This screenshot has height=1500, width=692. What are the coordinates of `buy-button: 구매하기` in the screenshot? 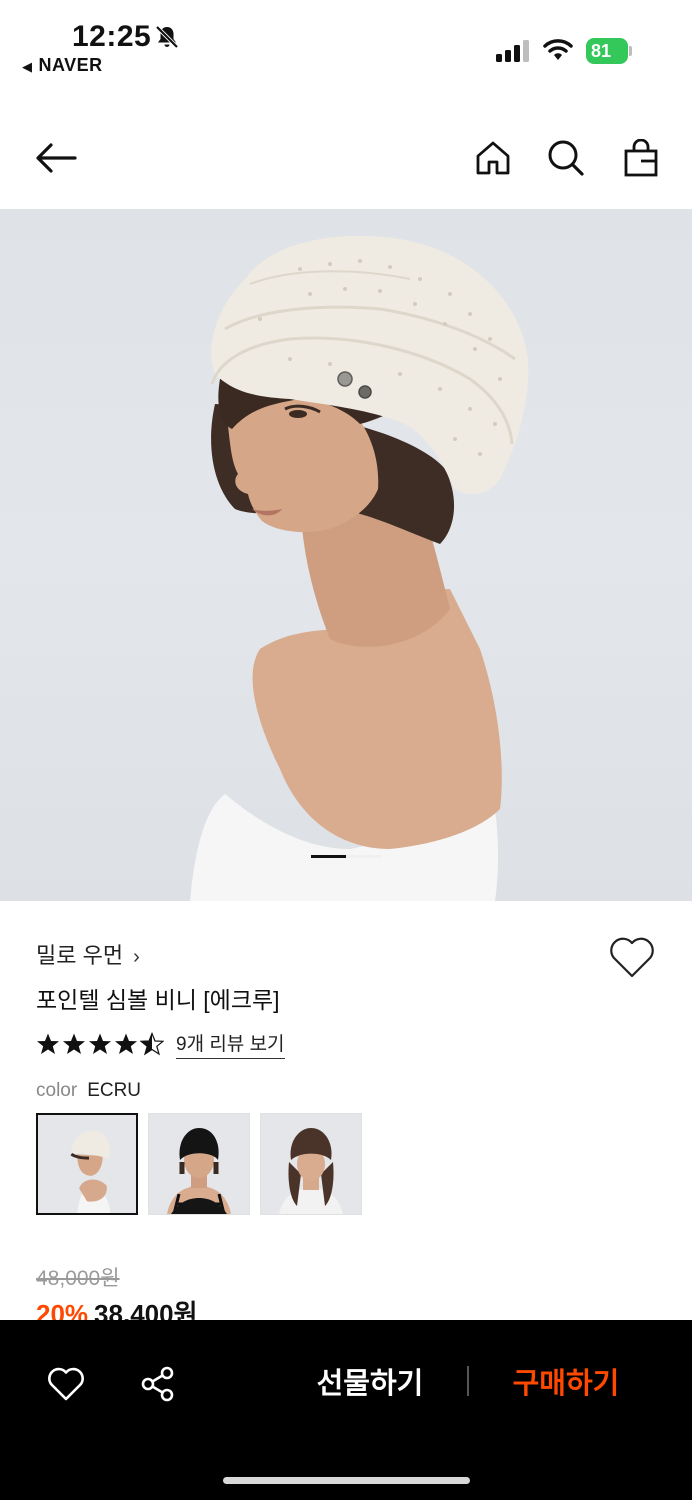 It's located at (566, 1384).